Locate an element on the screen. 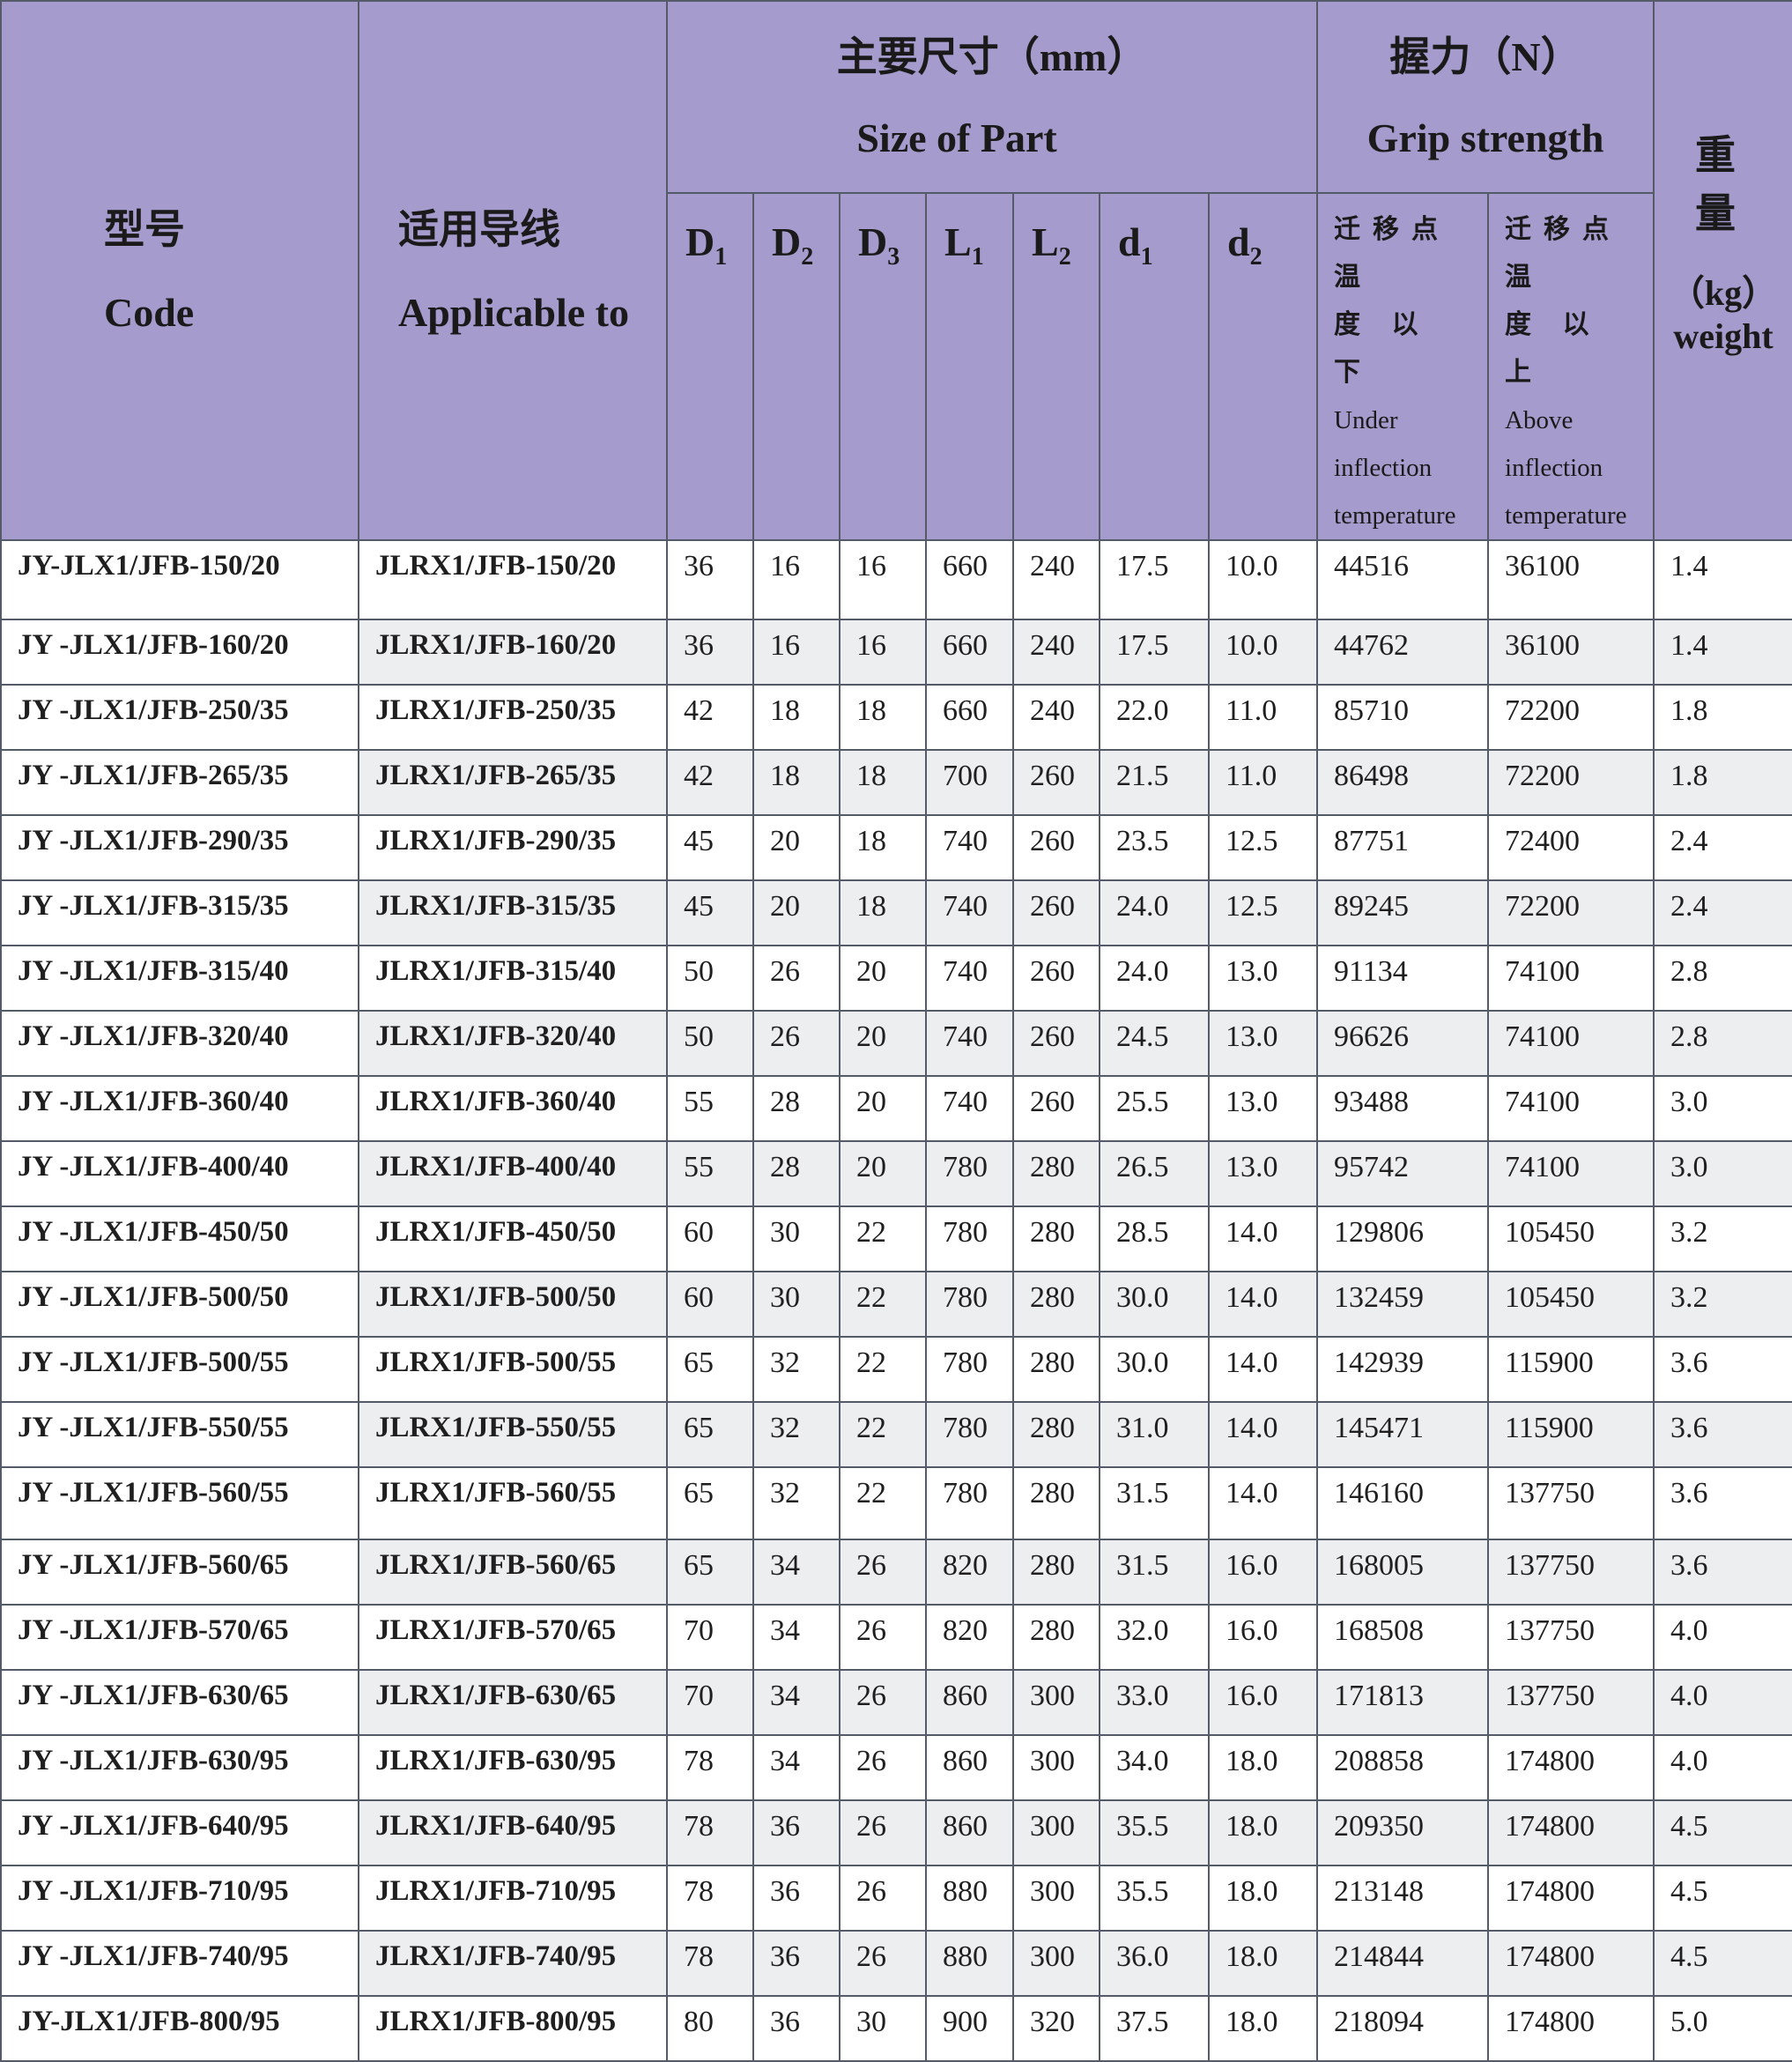  cell-value: 3.6 is located at coordinates (1722, 1434).